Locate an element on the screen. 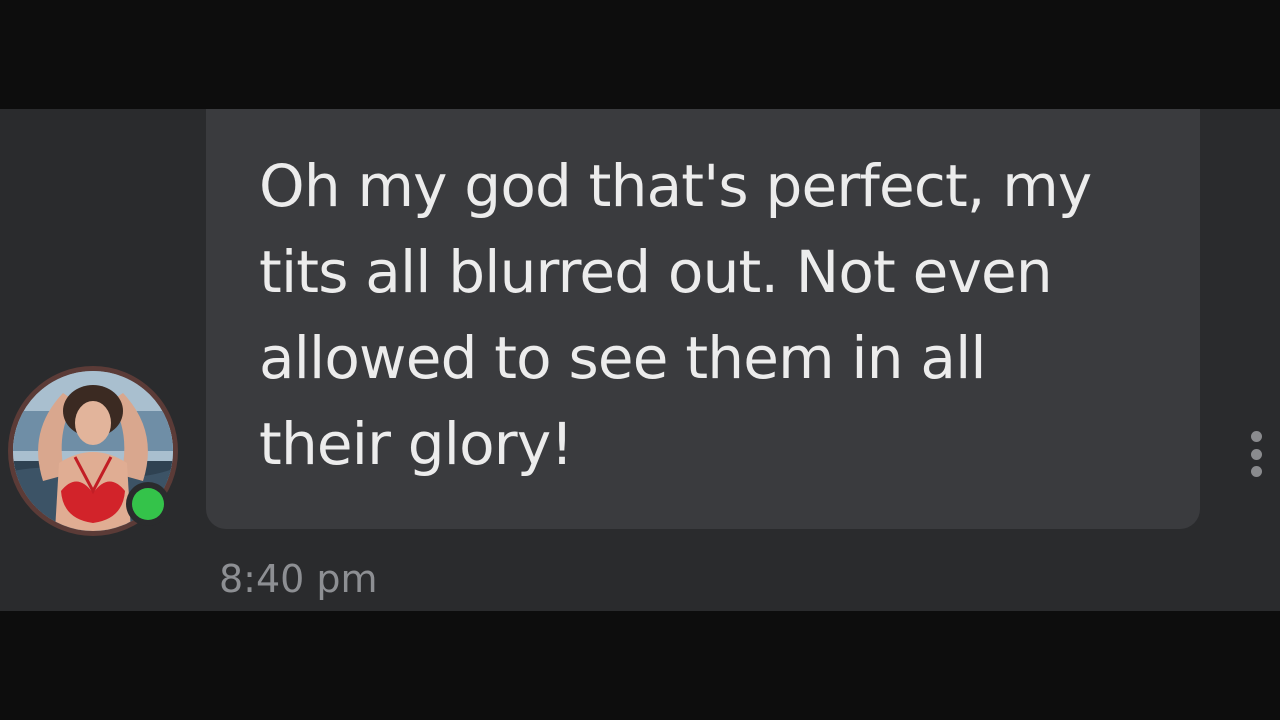 This screenshot has height=720, width=1280. more-vertical-icon-dot-middle is located at coordinates (1256, 454).